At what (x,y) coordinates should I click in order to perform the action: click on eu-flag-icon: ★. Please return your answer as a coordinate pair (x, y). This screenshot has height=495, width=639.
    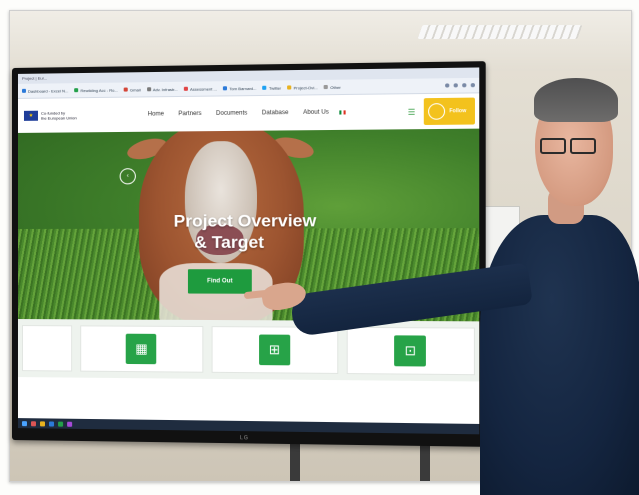
    Looking at the image, I should click on (30, 115).